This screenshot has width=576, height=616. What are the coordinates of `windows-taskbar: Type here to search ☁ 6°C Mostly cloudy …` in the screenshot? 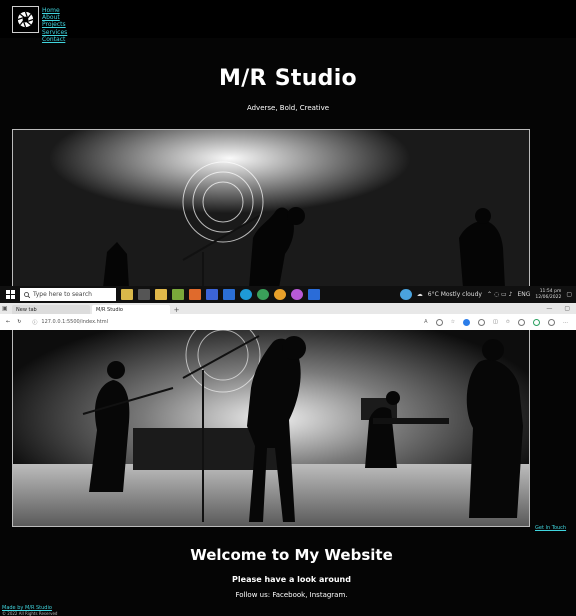 It's located at (288, 294).